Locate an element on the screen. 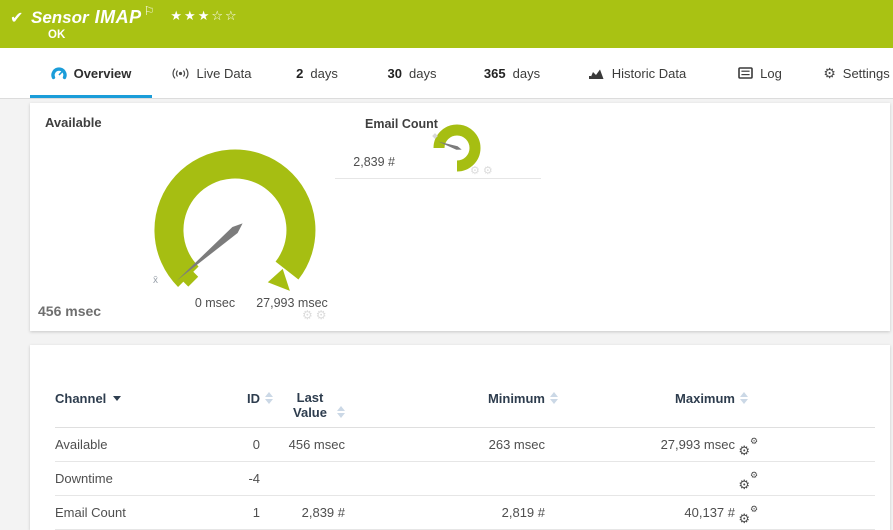 This screenshot has width=893, height=530. table-row-downtime: Downtime -4 ⚙ ⚙ is located at coordinates (465, 479).